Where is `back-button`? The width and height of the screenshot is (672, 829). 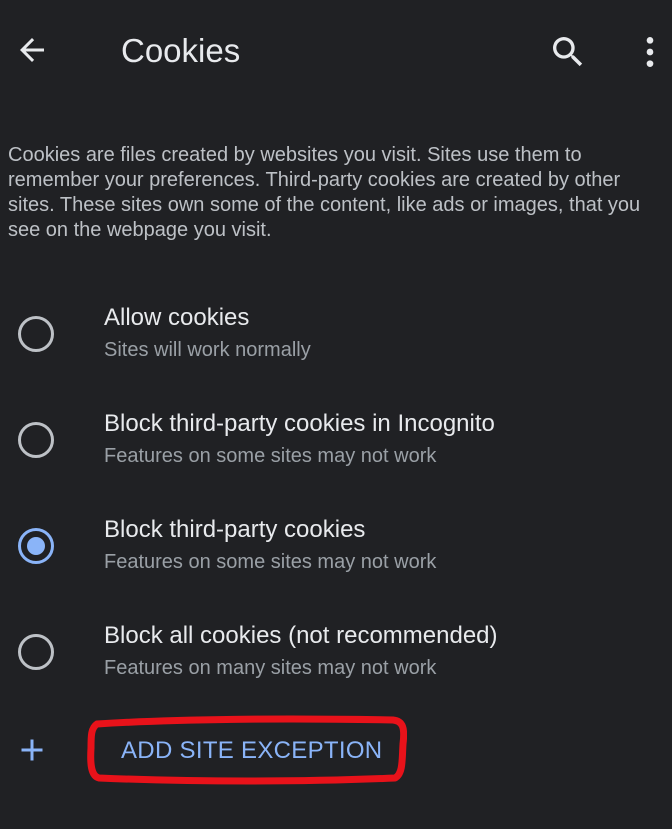
back-button is located at coordinates (32, 50).